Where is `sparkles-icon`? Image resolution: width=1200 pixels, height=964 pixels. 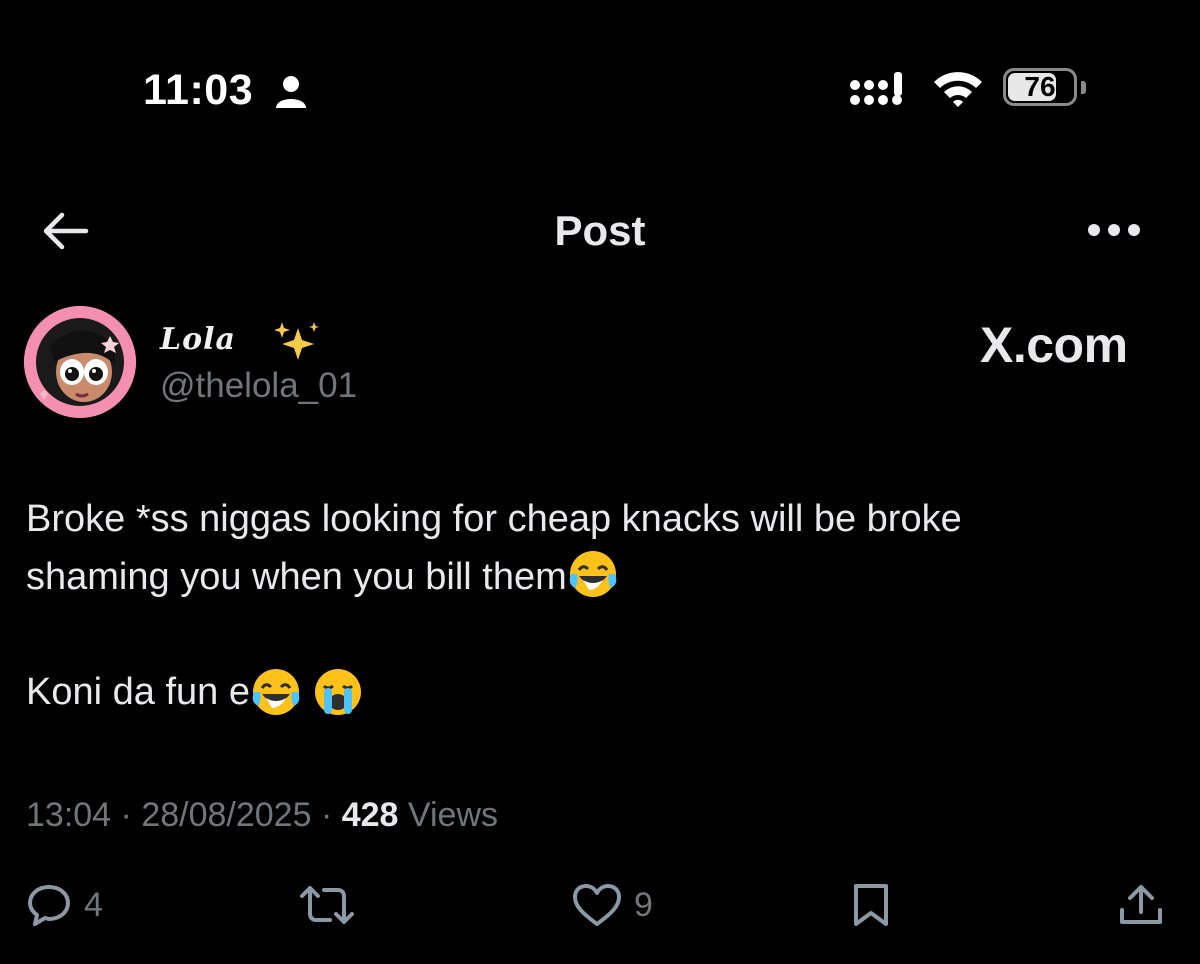
sparkles-icon is located at coordinates (296, 341).